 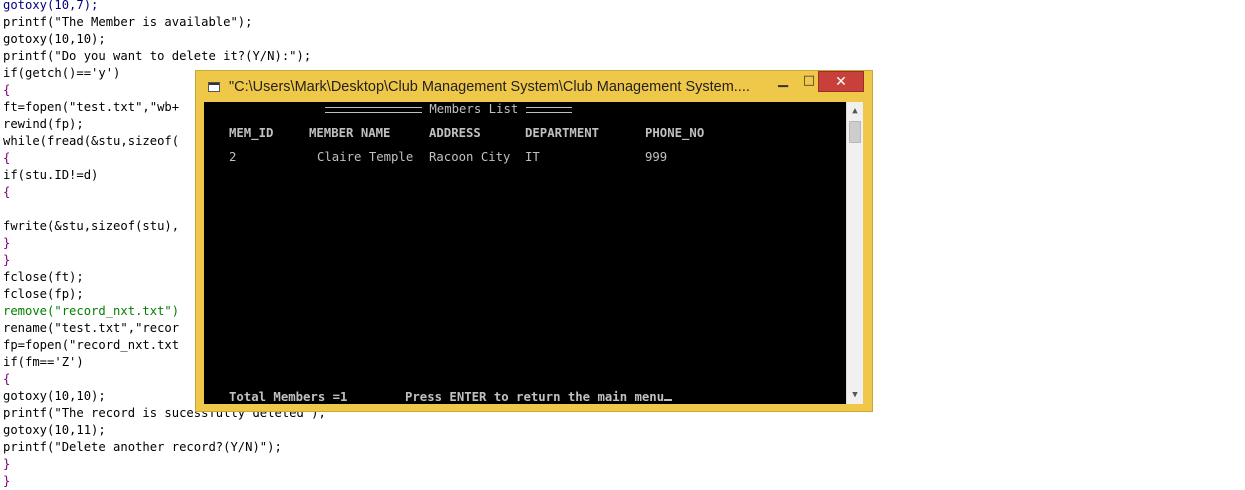 I want to click on column-header-phone-no: PHONE_NO, so click(x=675, y=133).